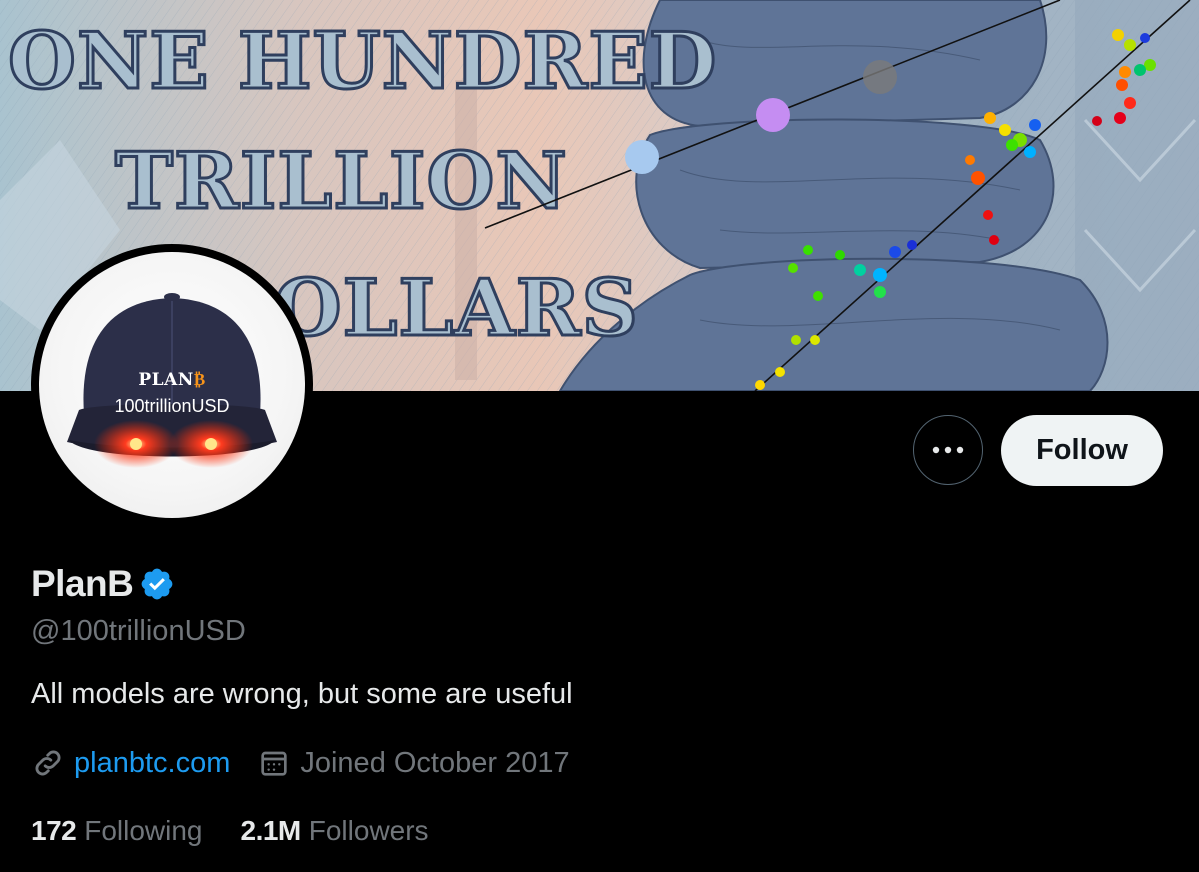  I want to click on display-name: PlanB, so click(82, 583).